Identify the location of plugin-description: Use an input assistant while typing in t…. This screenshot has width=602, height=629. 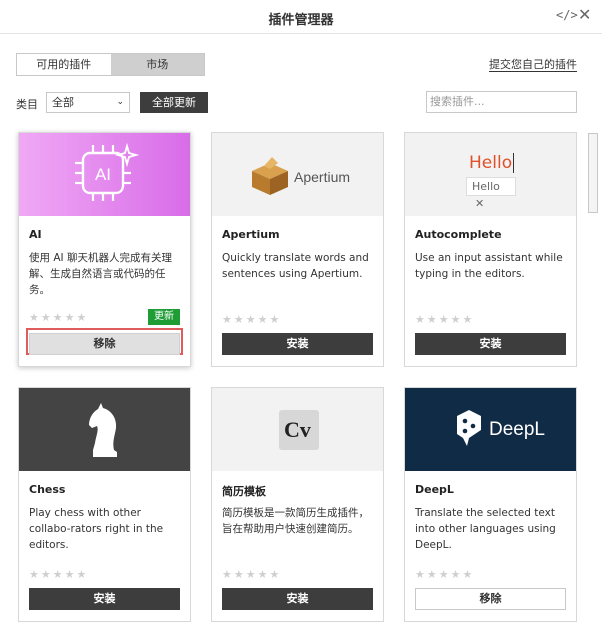
(489, 266).